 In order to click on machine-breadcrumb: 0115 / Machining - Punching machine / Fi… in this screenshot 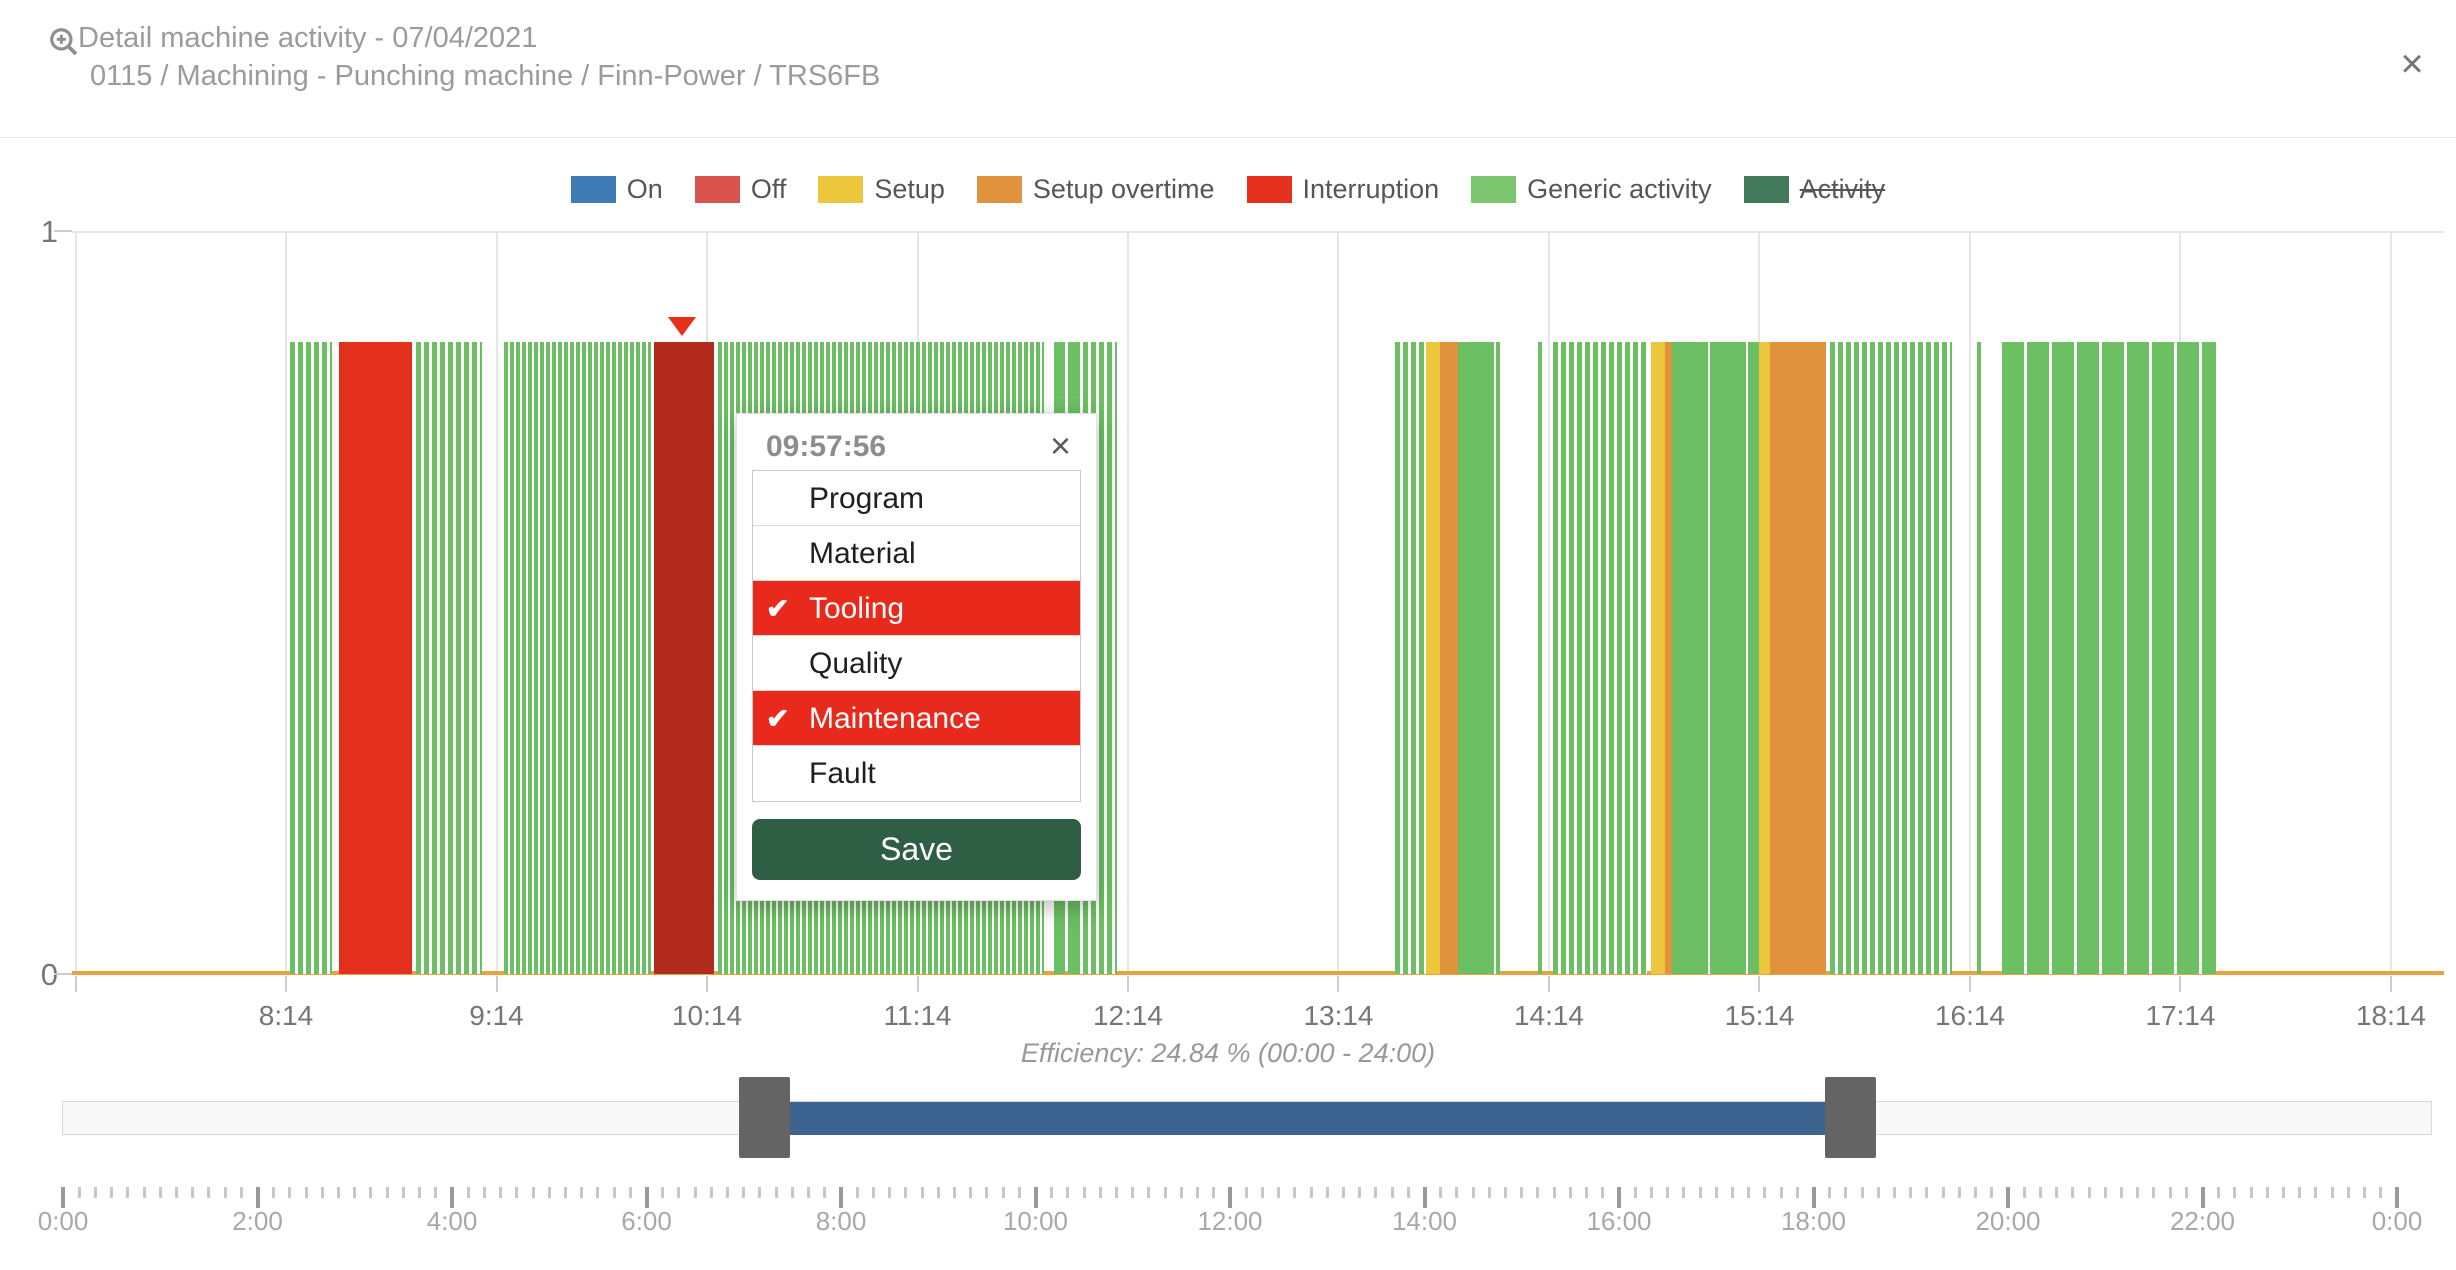, I will do `click(485, 76)`.